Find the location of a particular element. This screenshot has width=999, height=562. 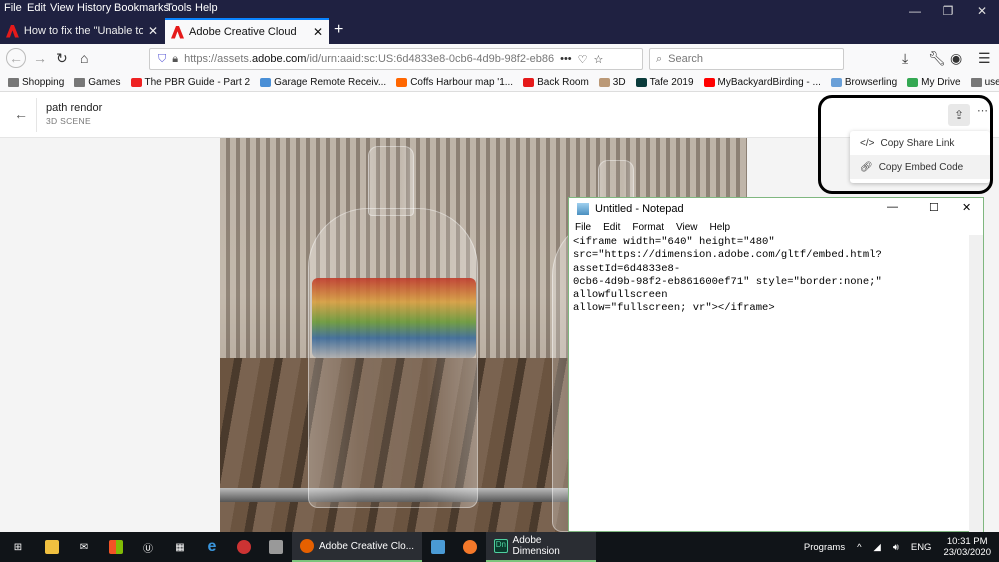

bookmark-label: Tafe 2019 is located at coordinates (671, 82).